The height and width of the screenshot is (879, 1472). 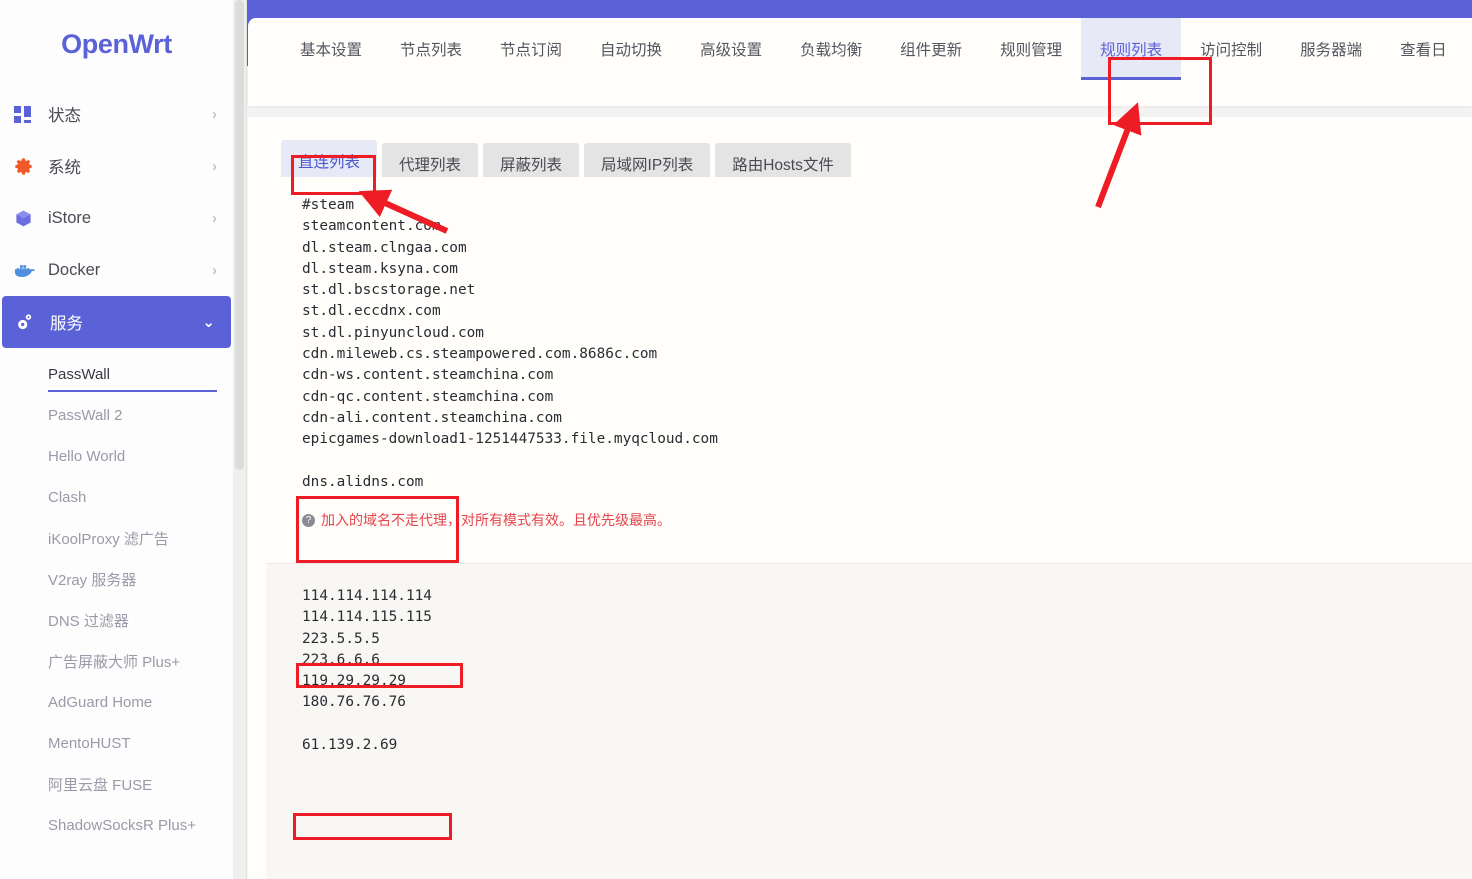 I want to click on tab-label: 高级设置, so click(x=731, y=50).